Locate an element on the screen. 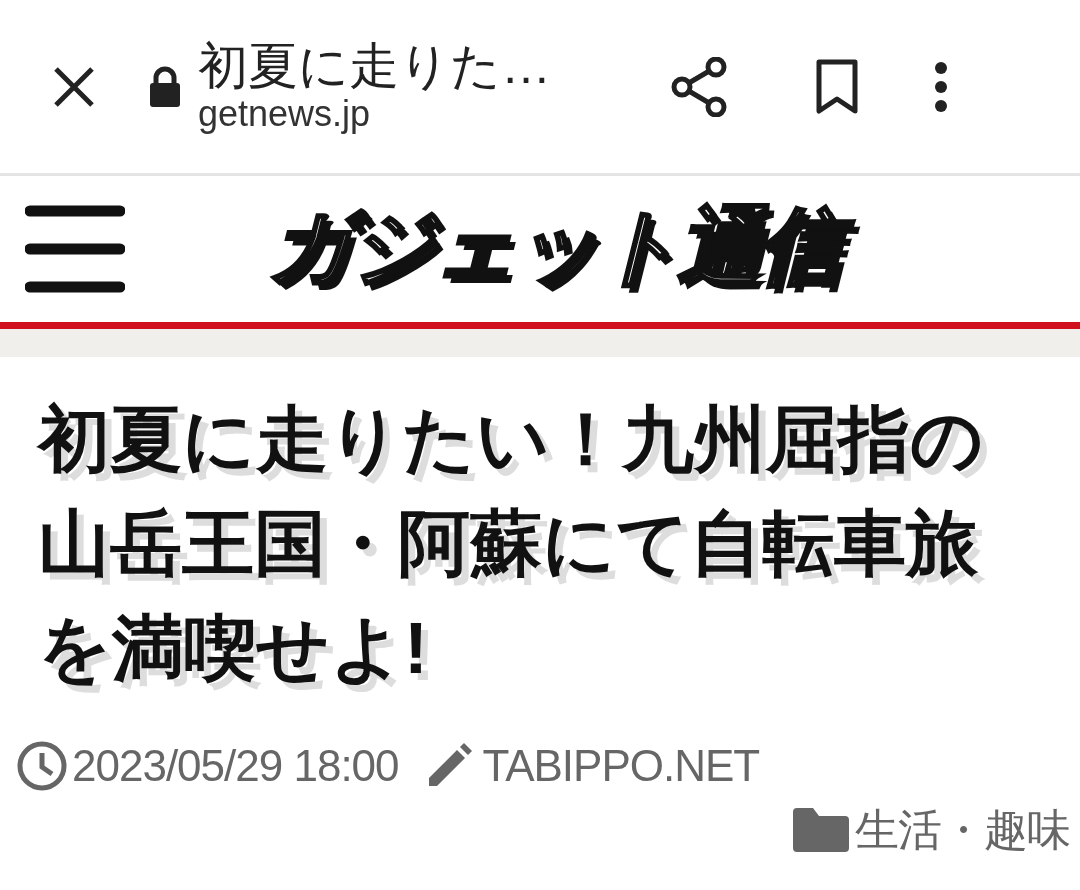 The height and width of the screenshot is (890, 1080). publish-date: 2023/05/29 18:00 is located at coordinates (235, 766).